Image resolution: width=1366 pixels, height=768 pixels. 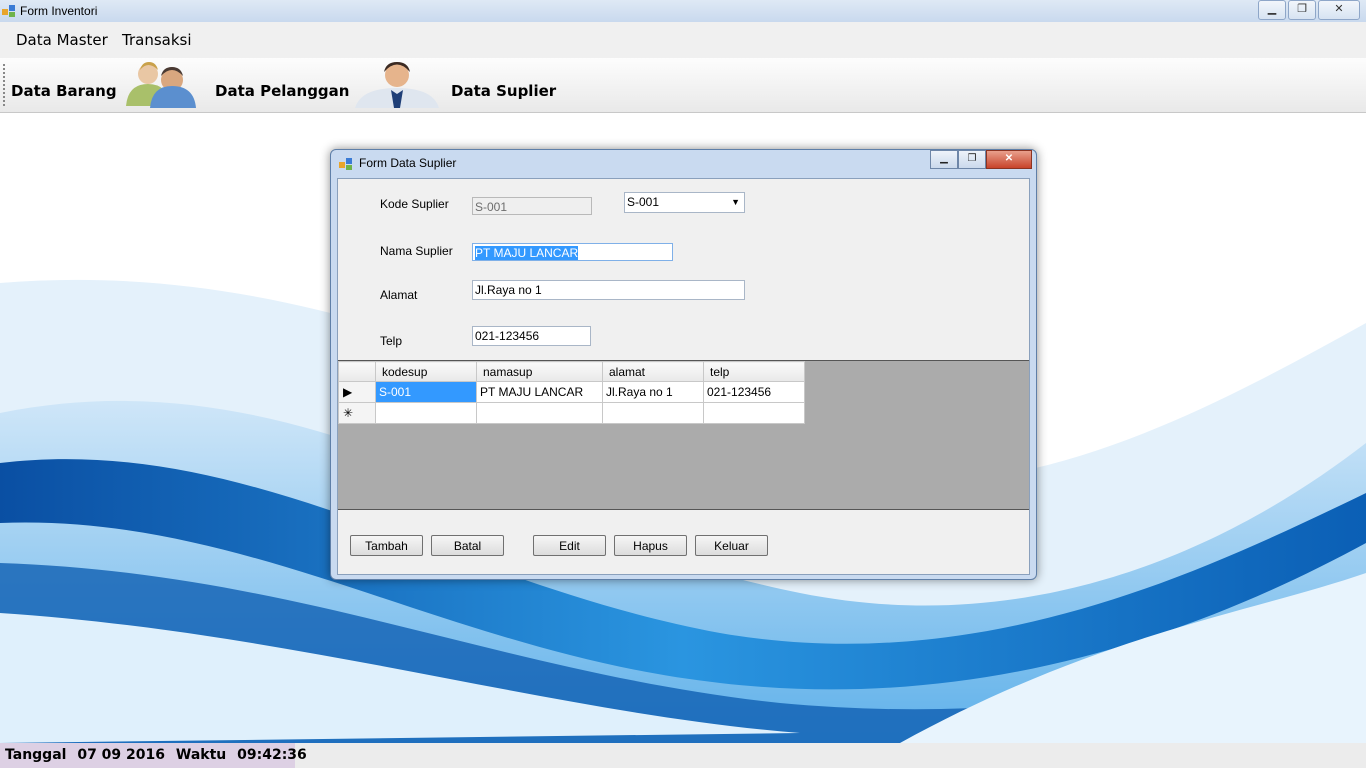 I want to click on waktu-label: Waktu, so click(x=201, y=755).